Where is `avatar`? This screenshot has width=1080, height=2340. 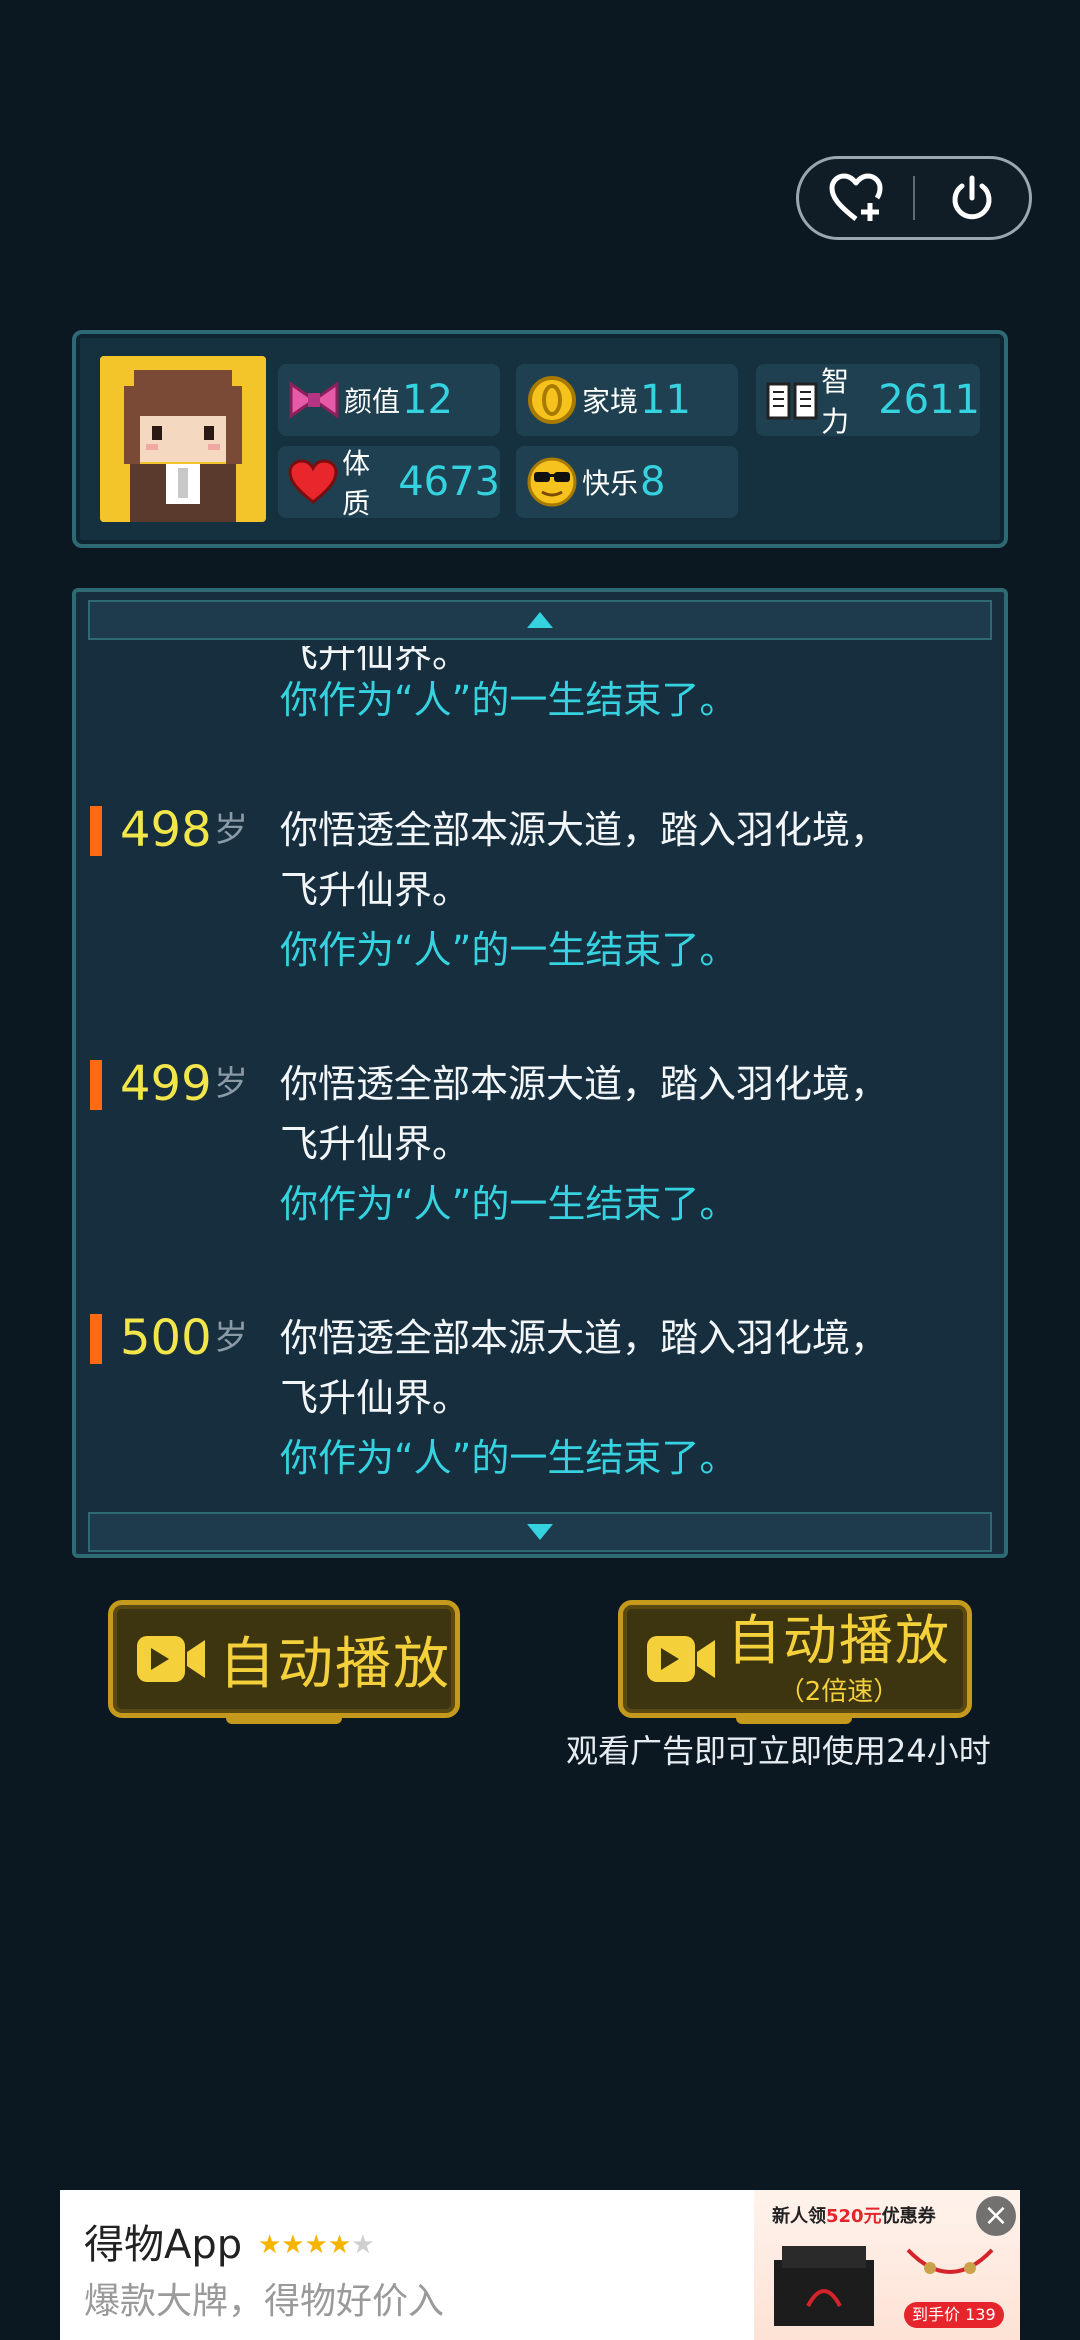
avatar is located at coordinates (183, 439).